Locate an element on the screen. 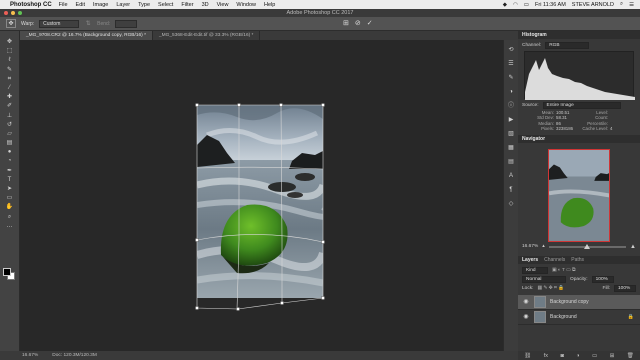 The image size is (640, 360). adjustment-layer-icon: ◑ is located at coordinates (577, 356).